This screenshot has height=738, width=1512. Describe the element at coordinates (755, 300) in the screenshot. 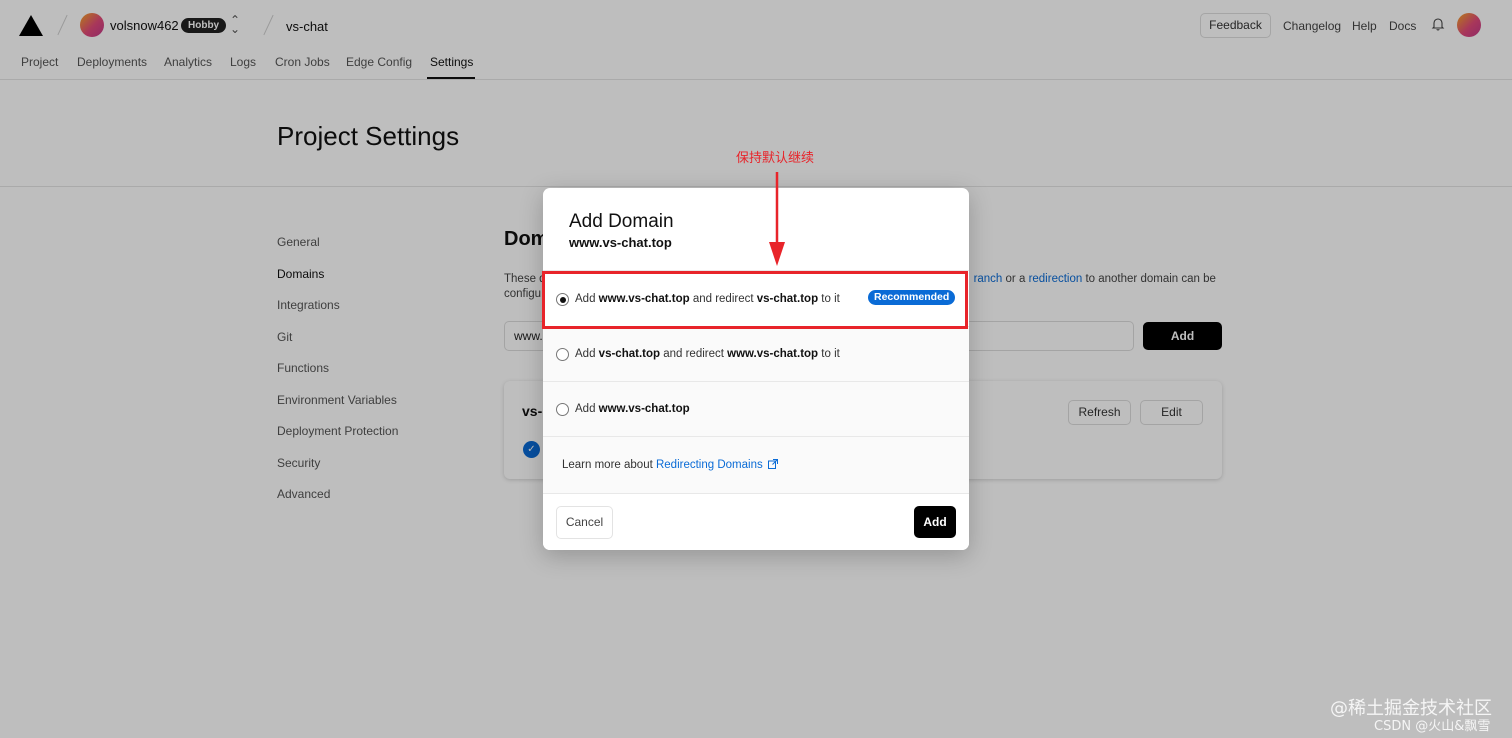

I see `annotation-highlight-box` at that location.